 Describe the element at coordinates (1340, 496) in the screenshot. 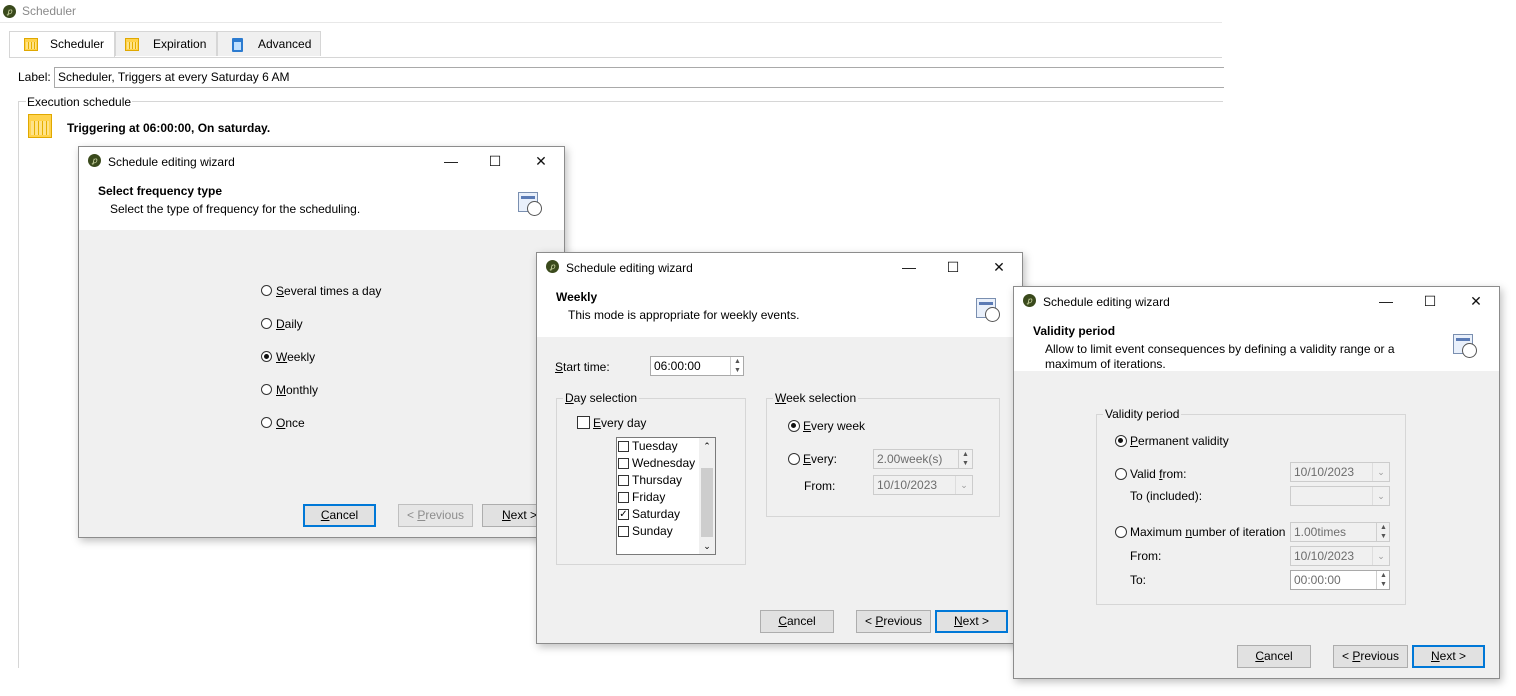

I see `to-included-date-input: ⌄` at that location.